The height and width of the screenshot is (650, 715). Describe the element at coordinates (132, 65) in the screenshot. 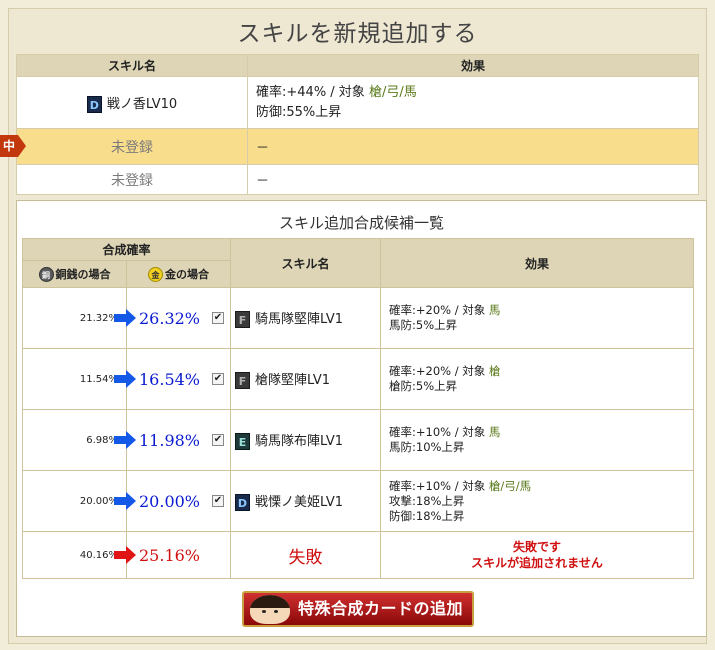

I see `col-skill-name: スキル名` at that location.